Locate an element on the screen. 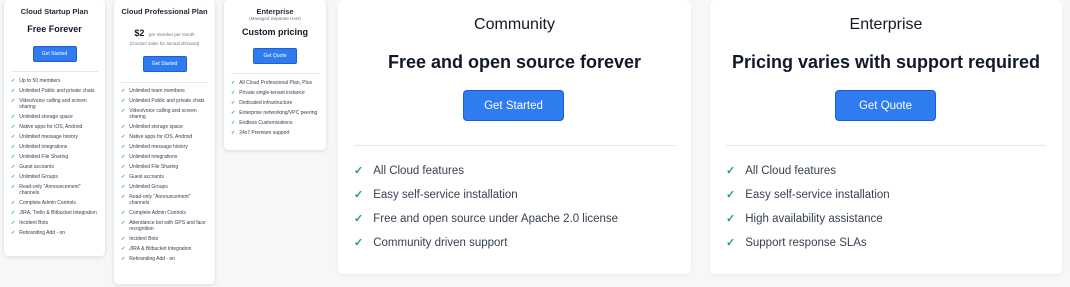 This screenshot has height=287, width=1070. price-unit: per member per month is located at coordinates (171, 34).